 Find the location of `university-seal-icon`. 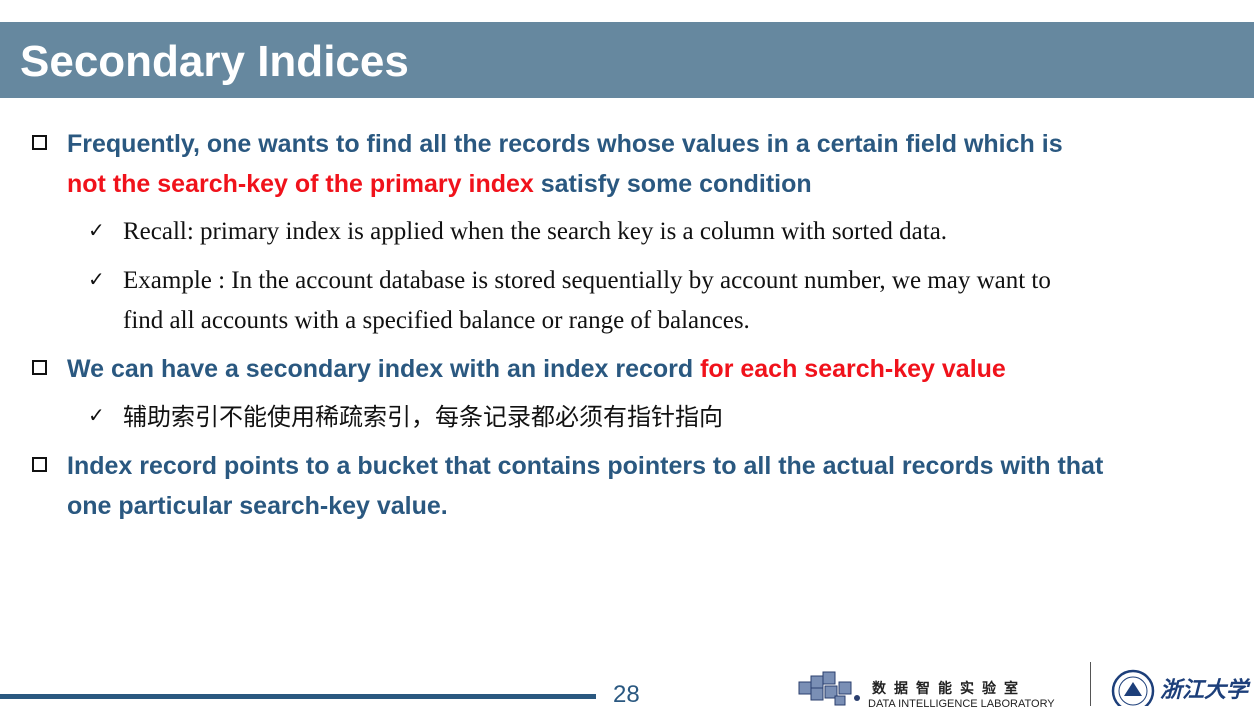

university-seal-icon is located at coordinates (1133, 687).